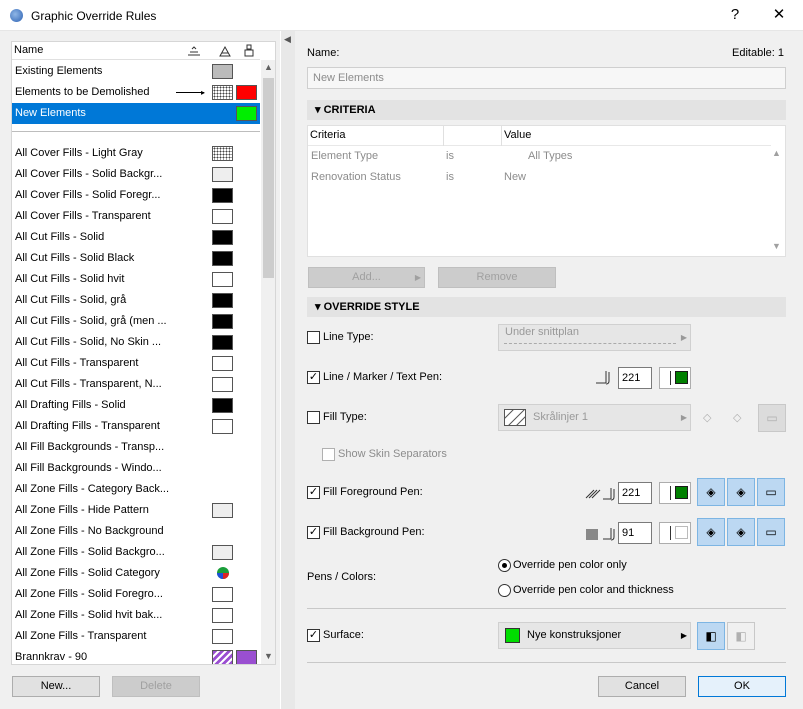 The height and width of the screenshot is (709, 803). What do you see at coordinates (594, 337) in the screenshot?
I see `line-type-dropdown: Under snittplan ▶` at bounding box center [594, 337].